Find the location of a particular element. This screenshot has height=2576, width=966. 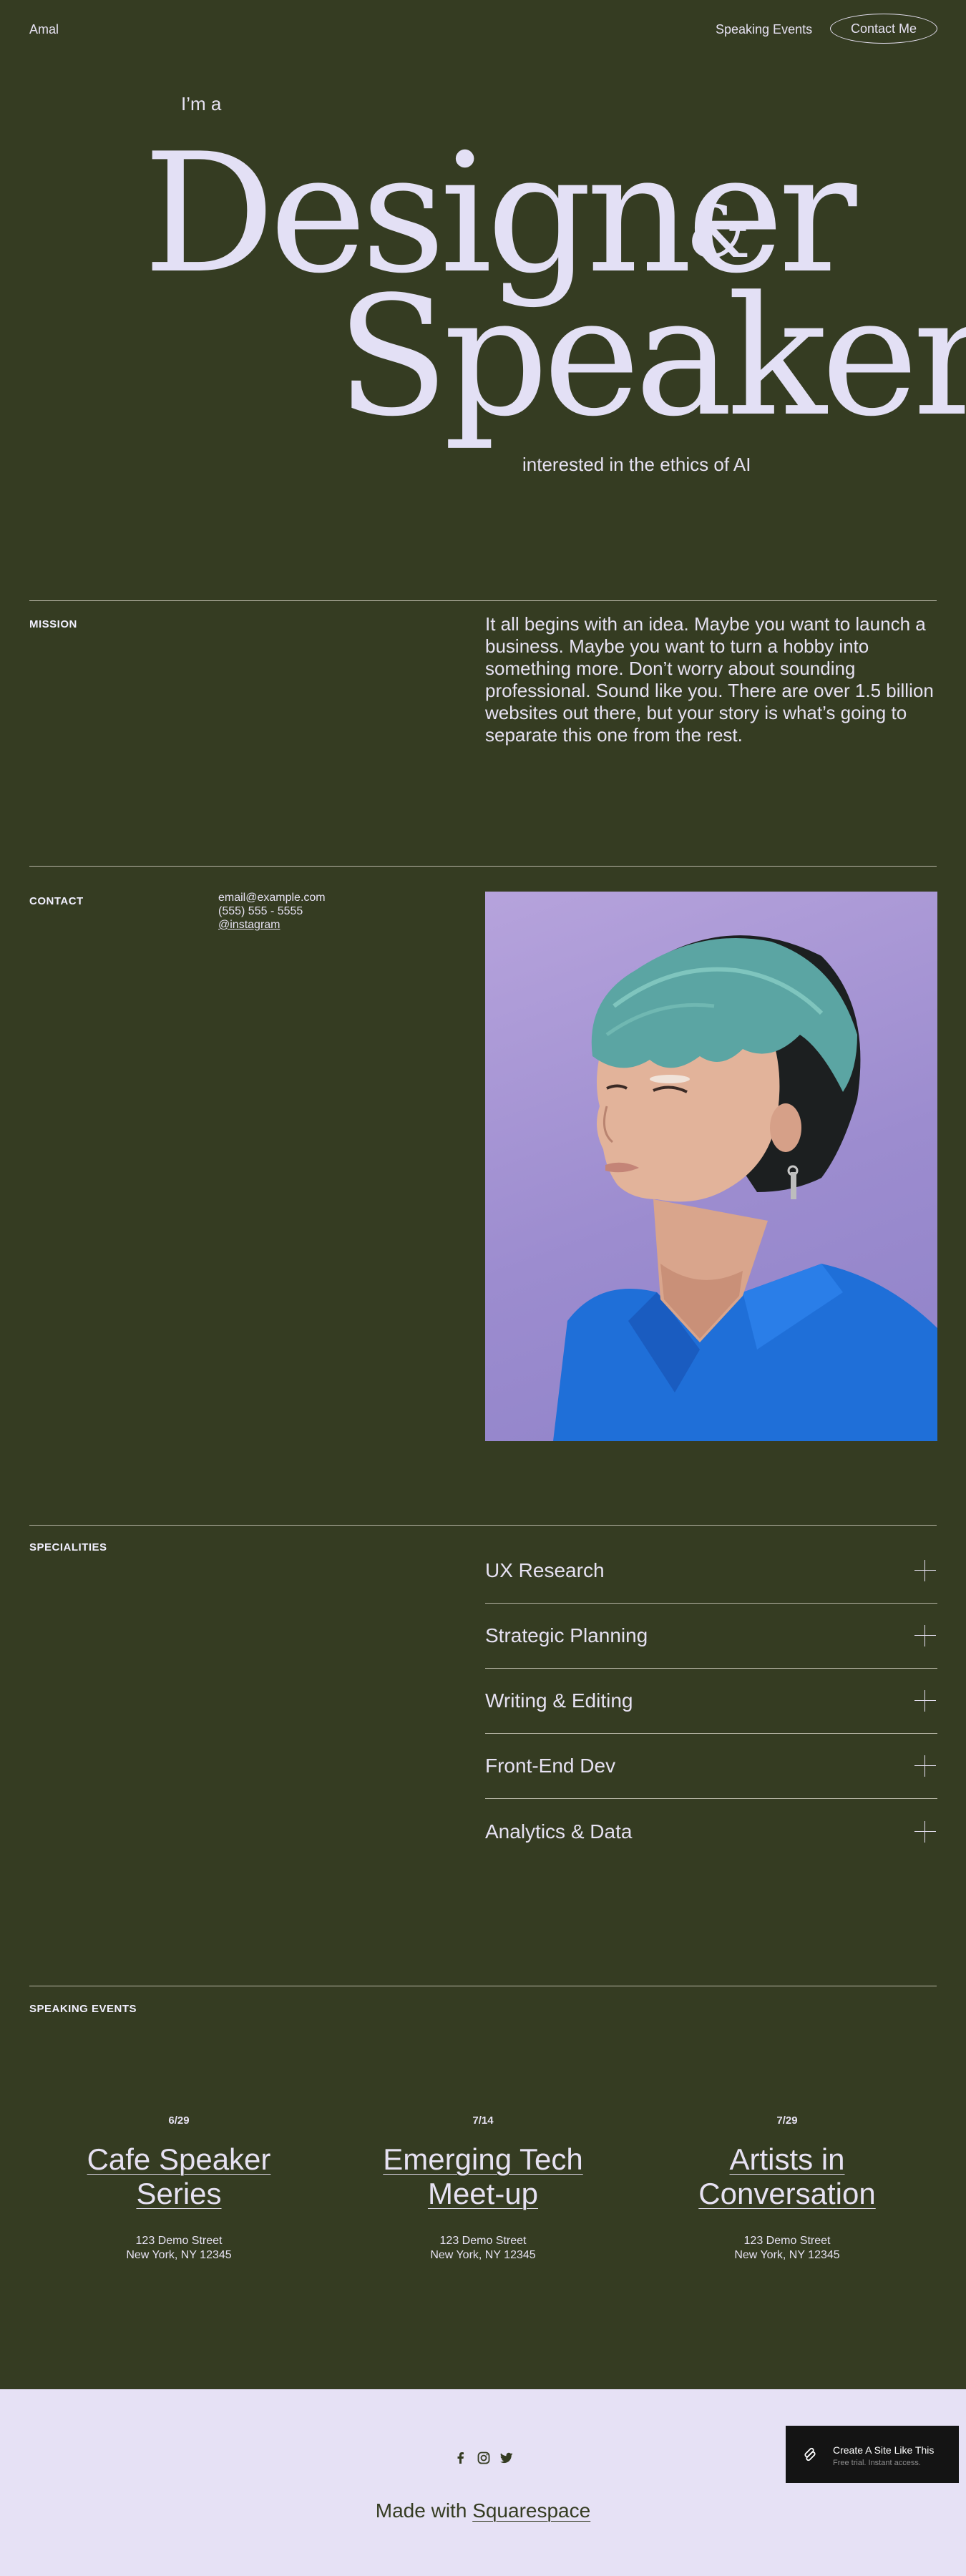

speciality-label: Strategic Planning is located at coordinates (566, 1635).